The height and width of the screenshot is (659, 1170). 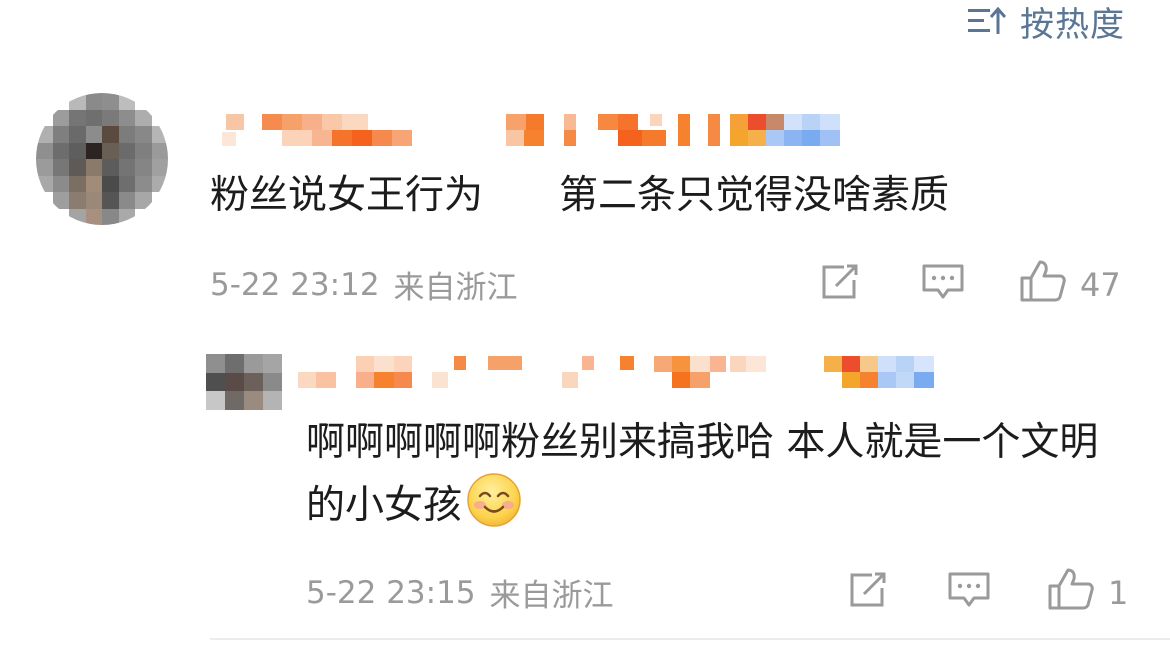 What do you see at coordinates (295, 284) in the screenshot?
I see `comment-date: 5-22 23:12` at bounding box center [295, 284].